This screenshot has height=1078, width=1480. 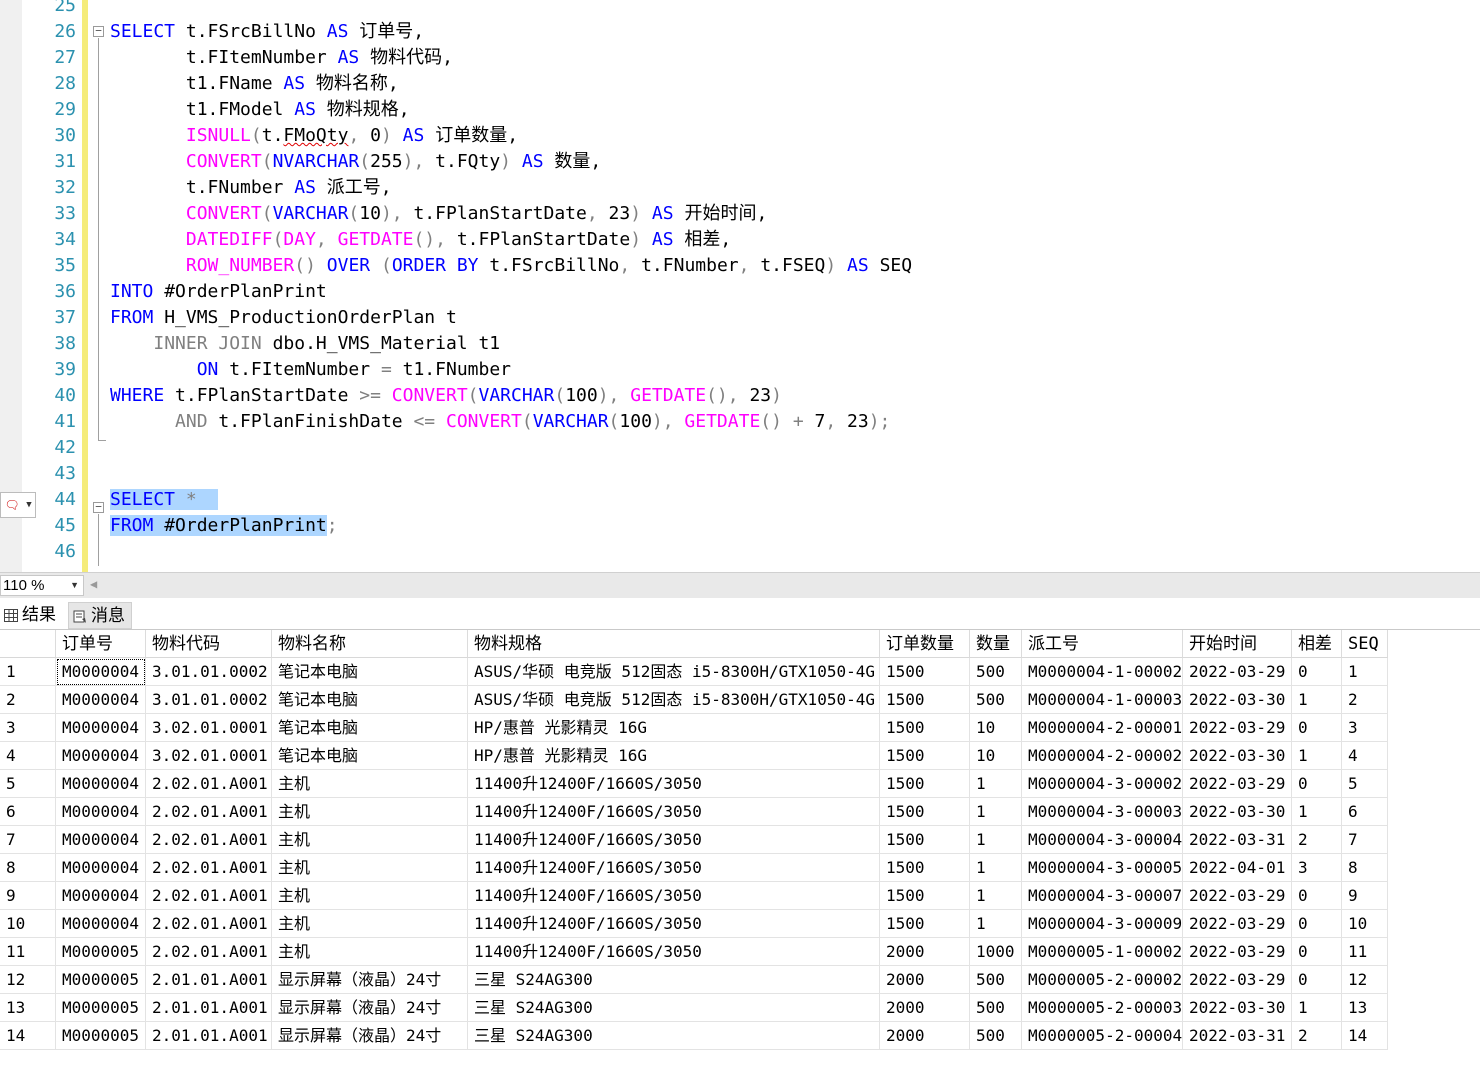 I want to click on code-line: INTO #OrderPlanPrint, so click(x=218, y=292).